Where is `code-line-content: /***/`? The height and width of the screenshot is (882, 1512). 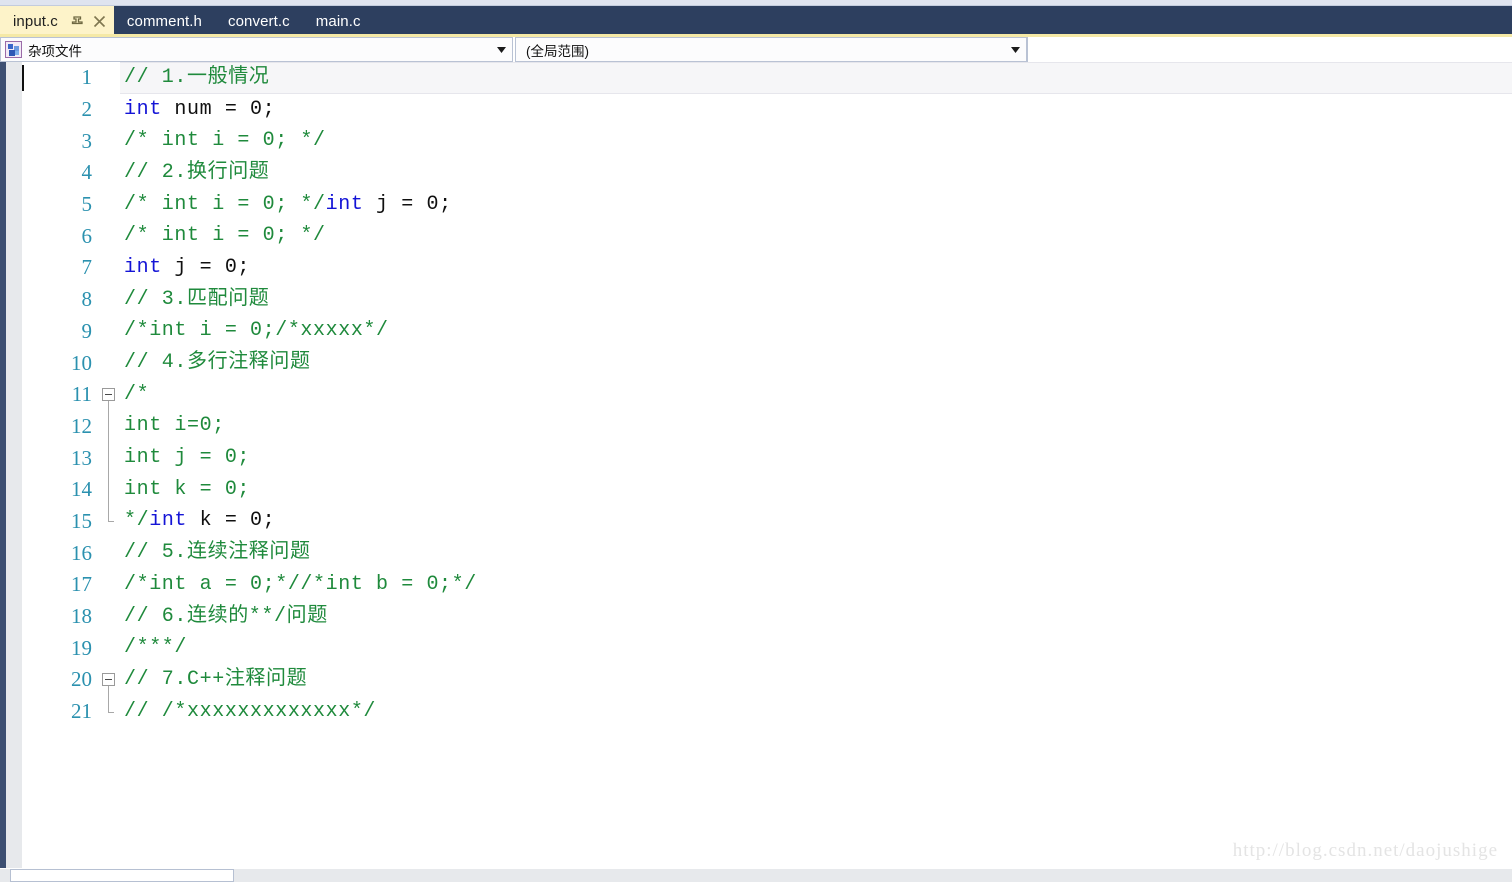 code-line-content: /***/ is located at coordinates (816, 648).